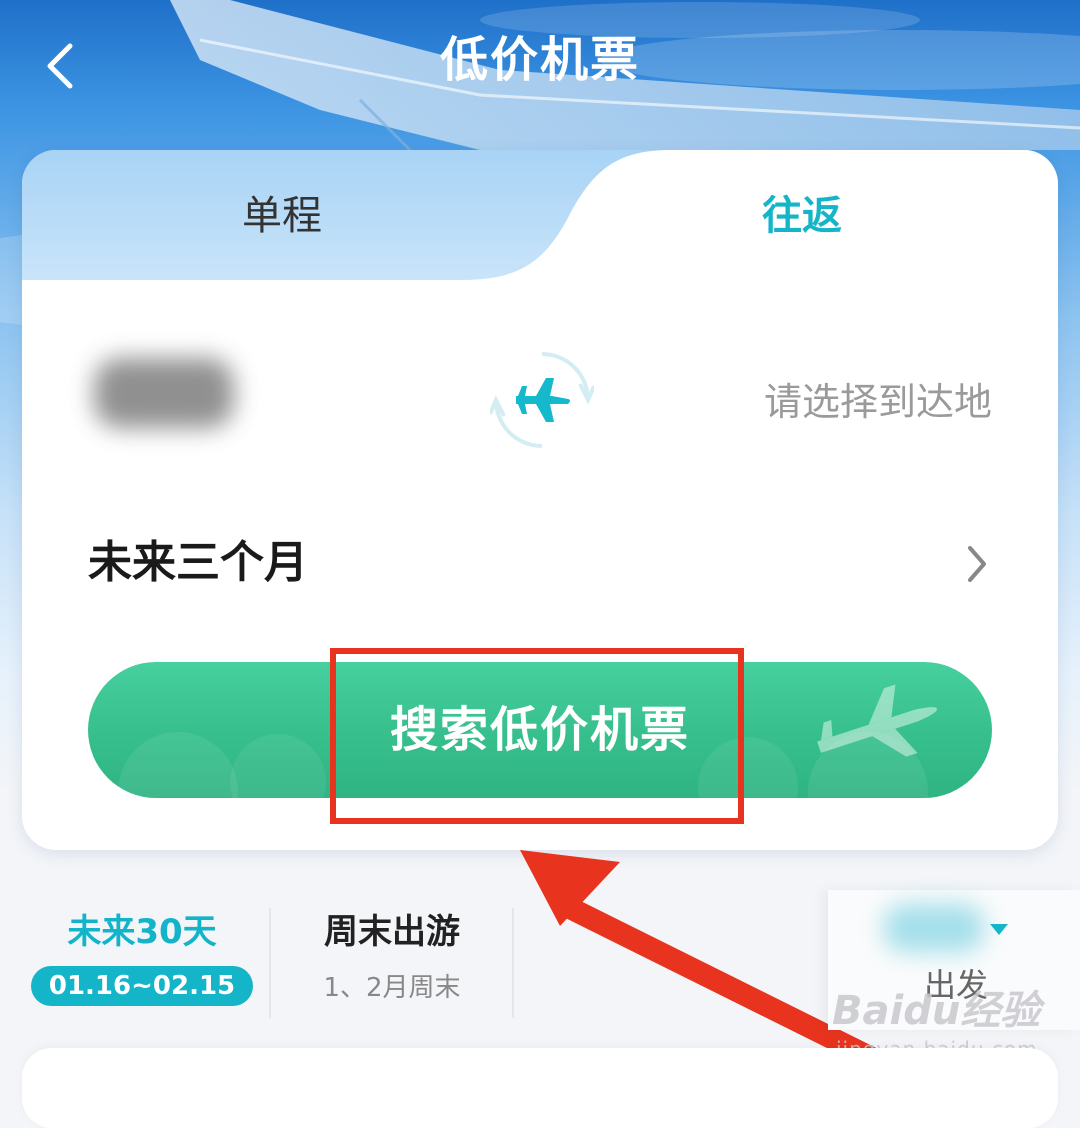  I want to click on bottom-card, so click(540, 1088).